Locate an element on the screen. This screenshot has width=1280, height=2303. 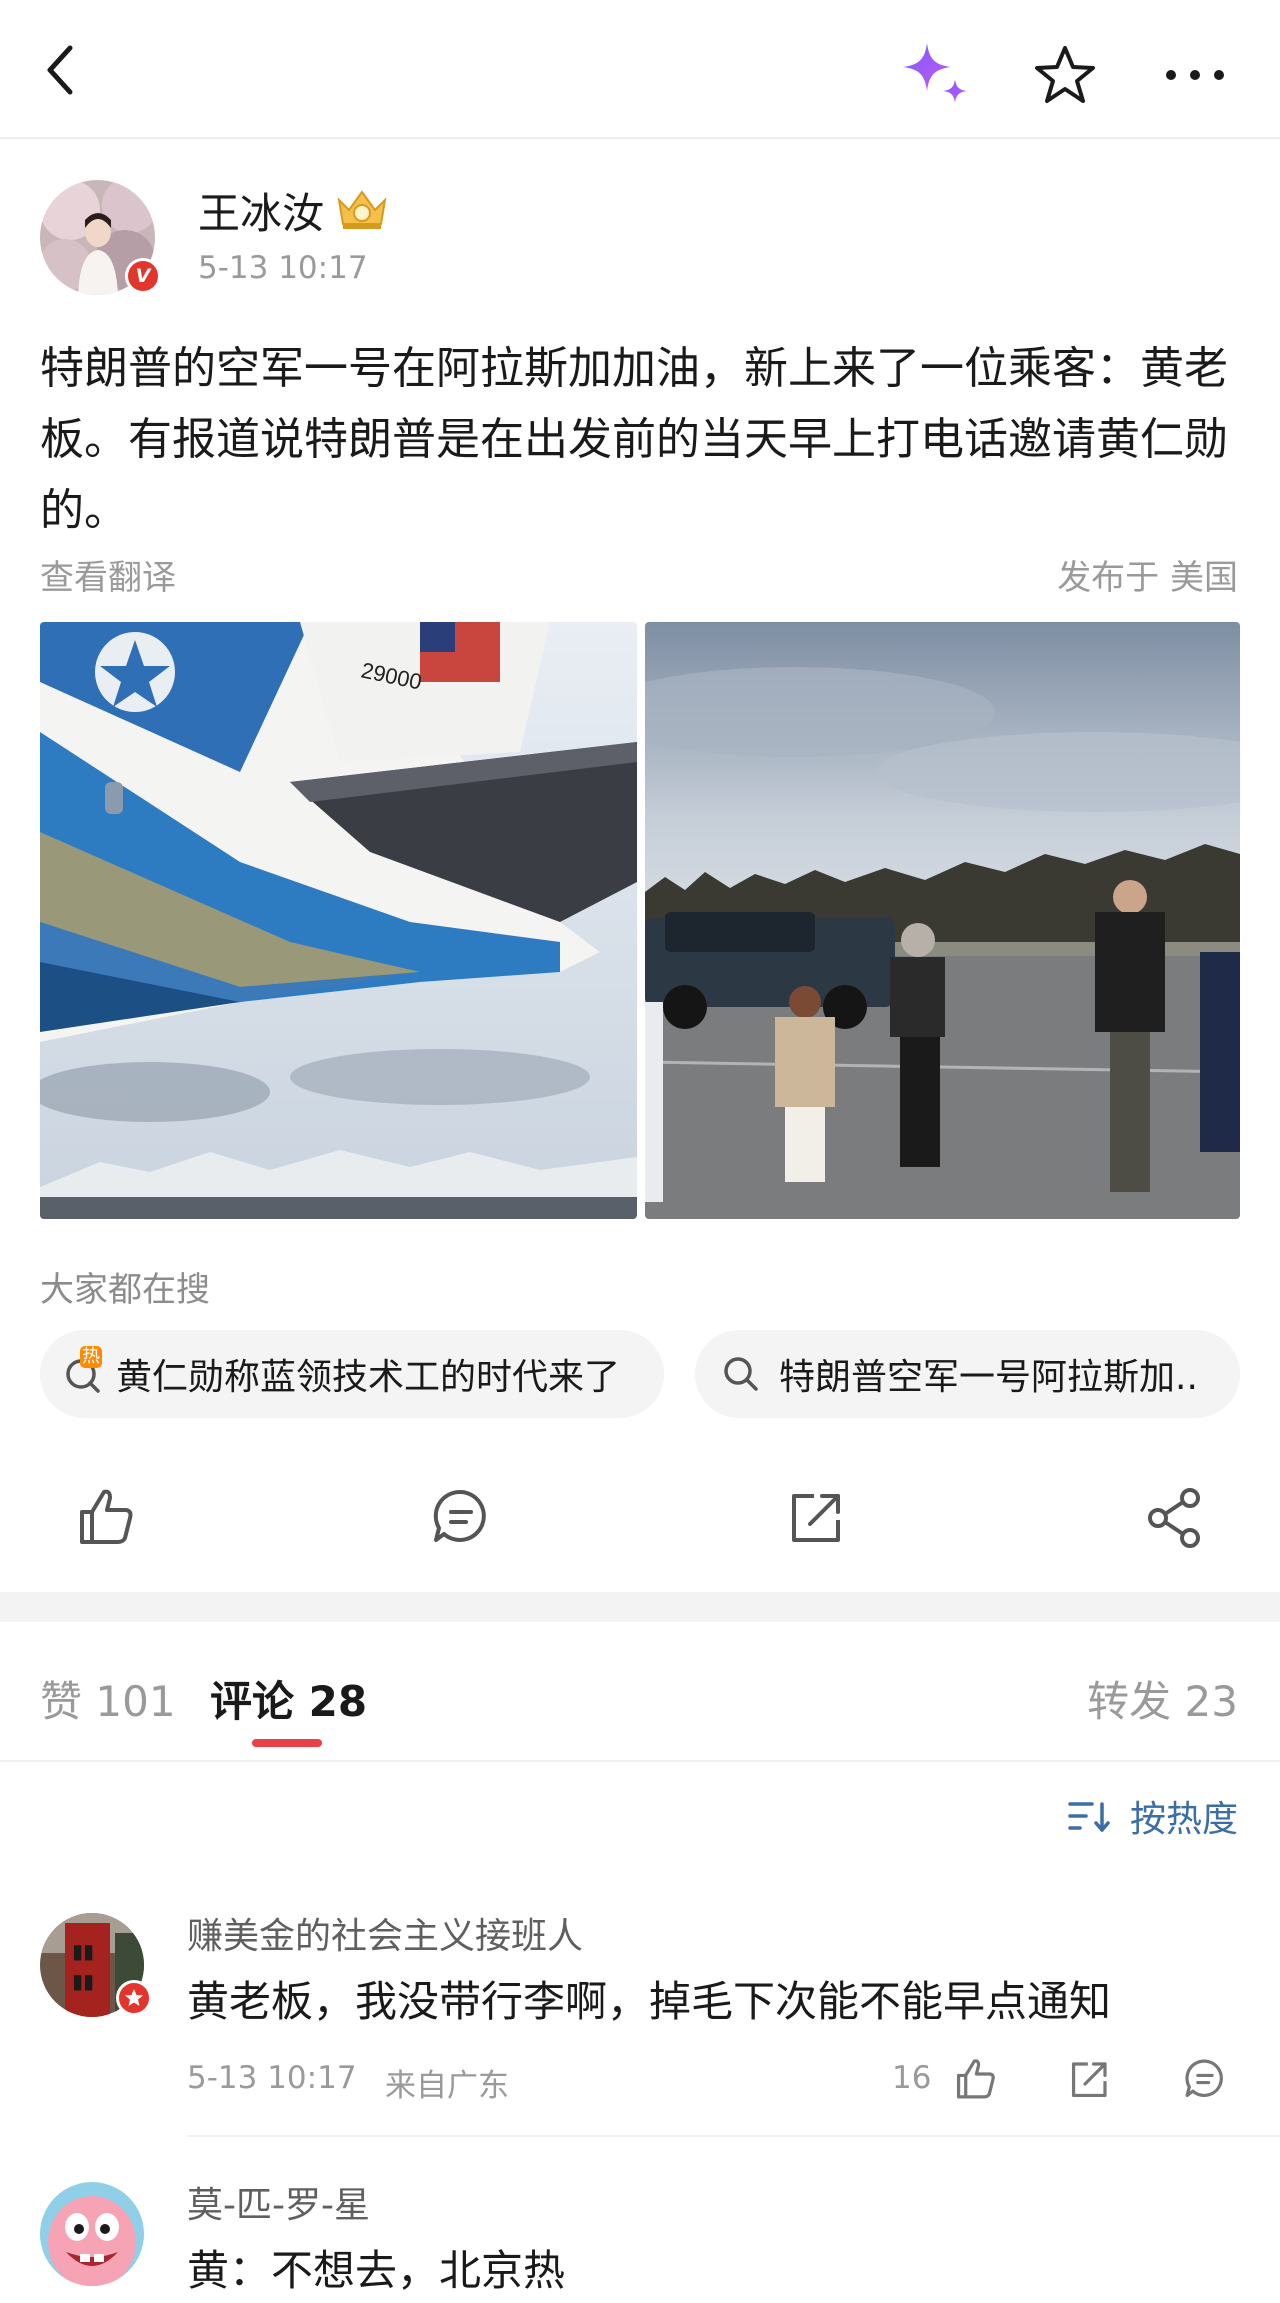
comment-author: 莫-匹-罗-星 is located at coordinates (278, 2202).